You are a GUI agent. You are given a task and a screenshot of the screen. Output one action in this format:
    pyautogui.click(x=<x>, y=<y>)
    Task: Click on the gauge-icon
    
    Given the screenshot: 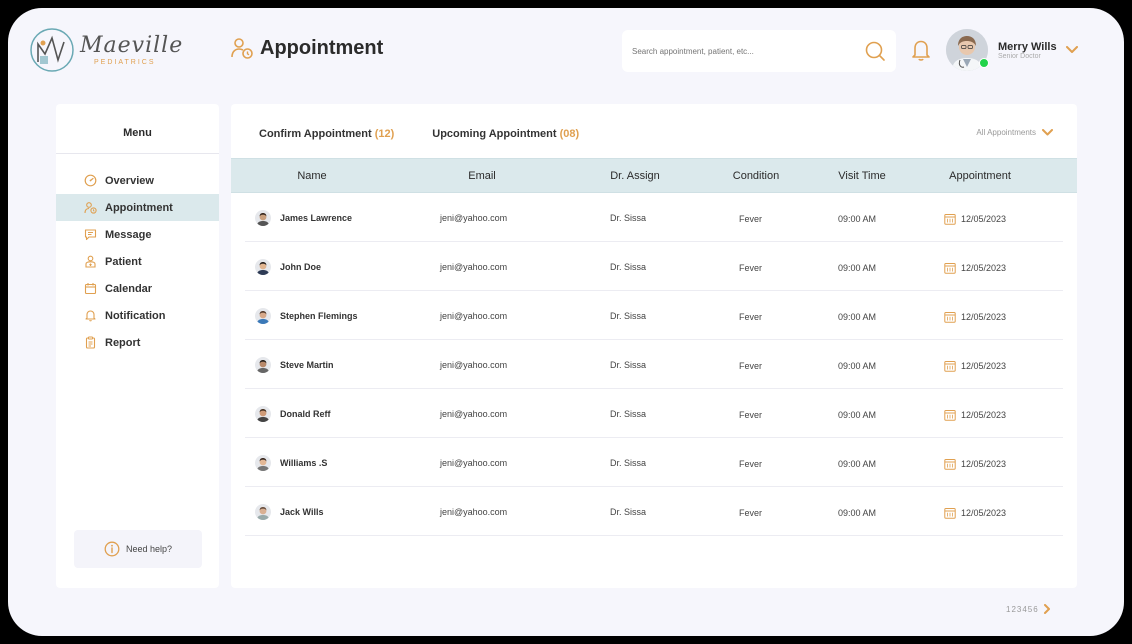 What is the action you would take?
    pyautogui.click(x=90, y=180)
    